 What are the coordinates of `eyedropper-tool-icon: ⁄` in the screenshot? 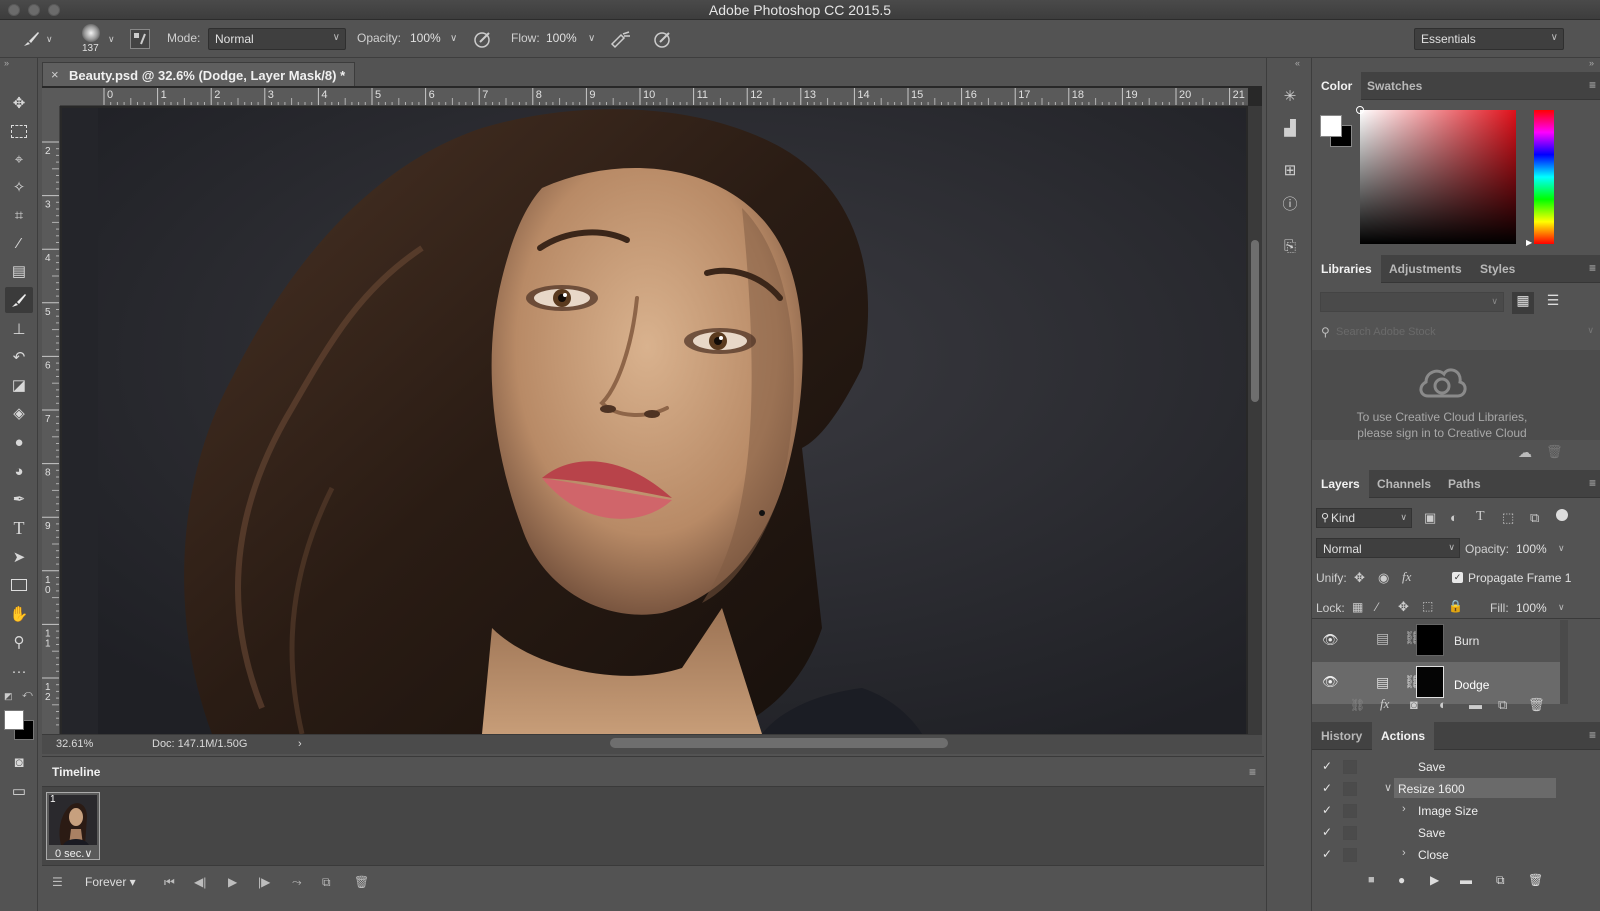 It's located at (19, 243).